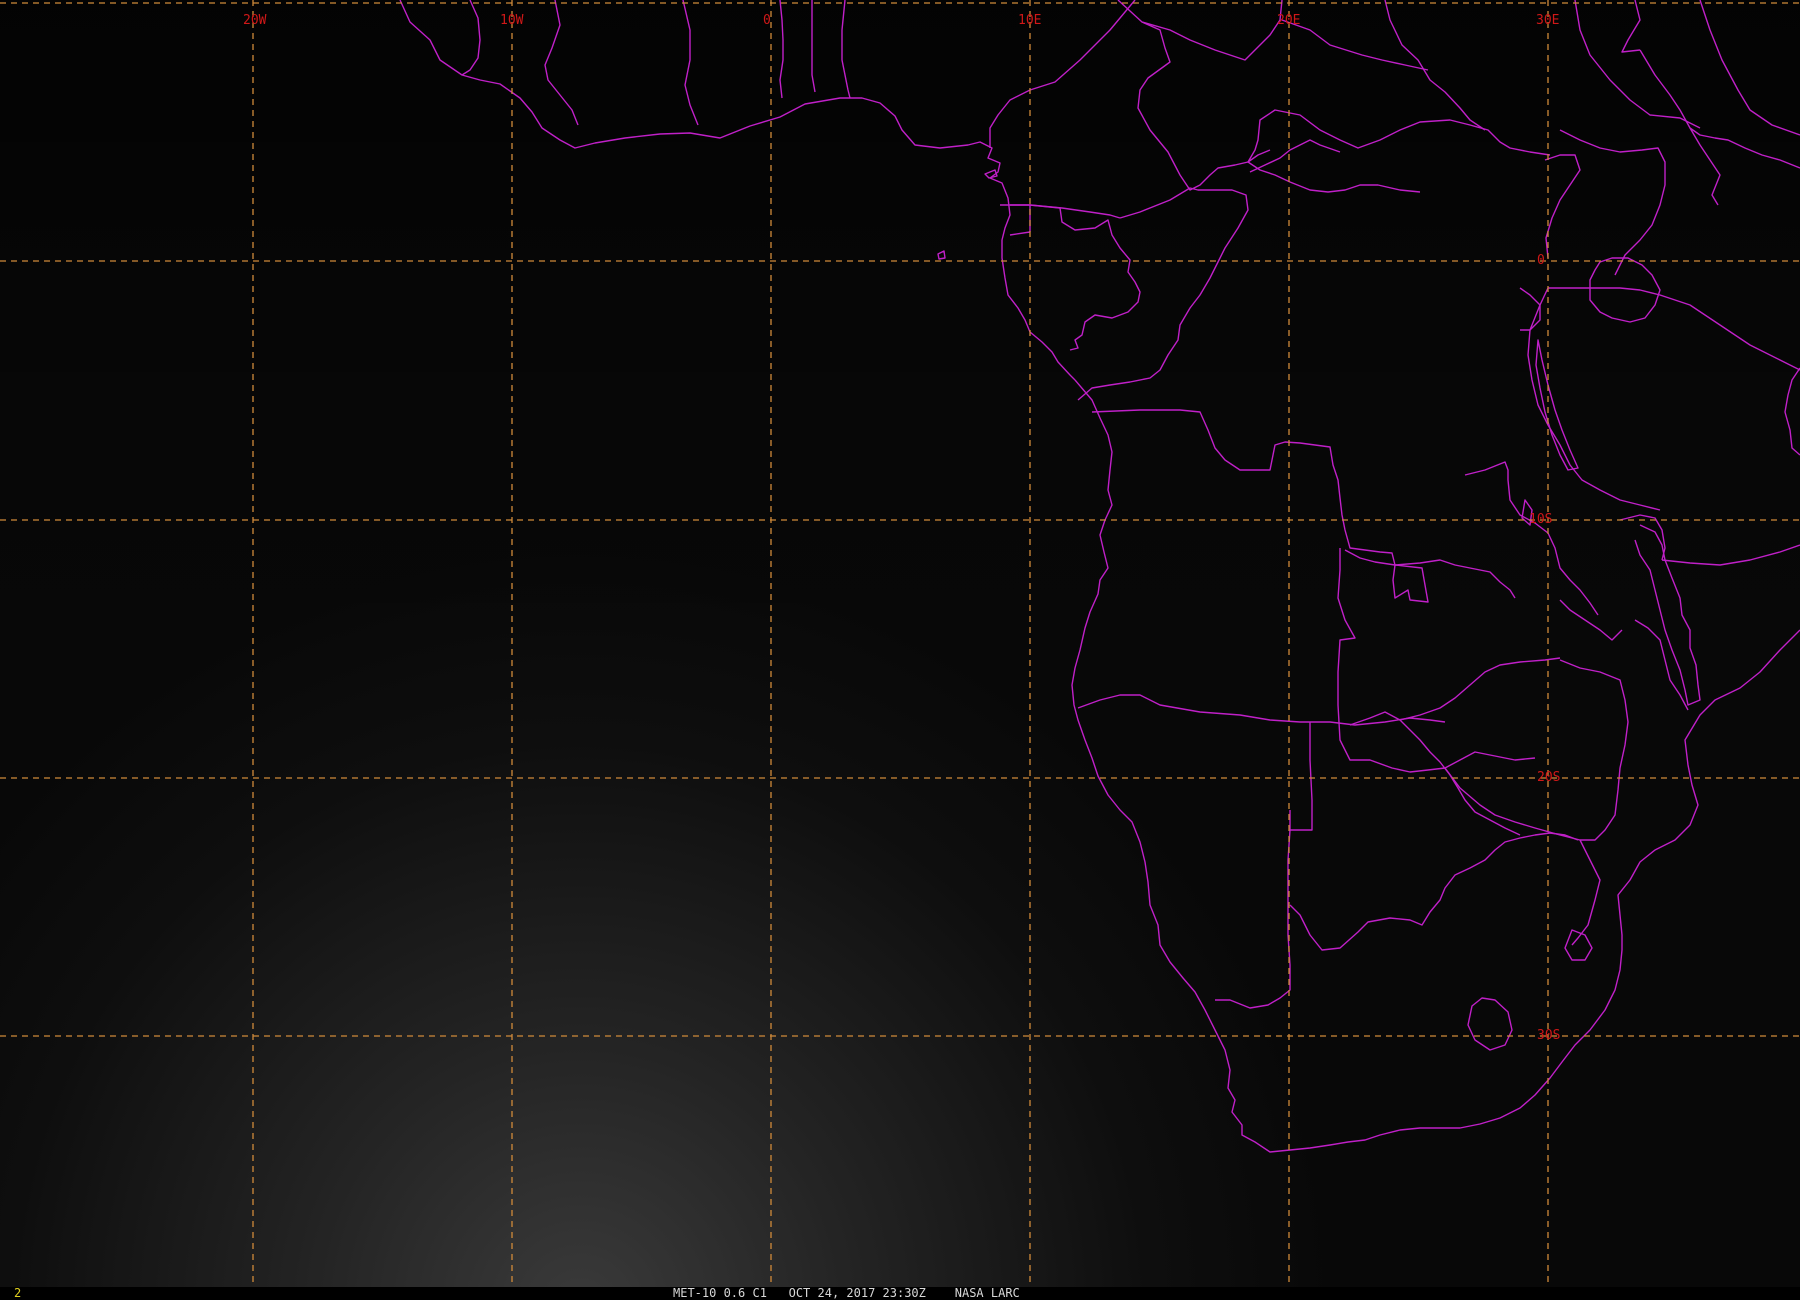 This screenshot has width=1800, height=1300. Describe the element at coordinates (1541, 260) in the screenshot. I see `latitude-label: 0` at that location.